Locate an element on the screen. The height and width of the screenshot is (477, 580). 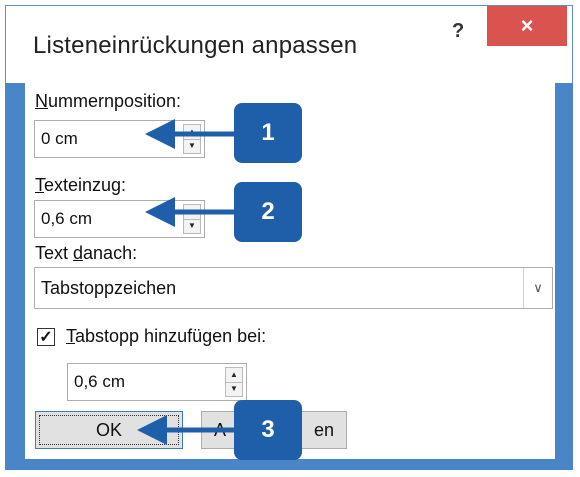
number-position-label: Nummernposition: is located at coordinates (108, 101).